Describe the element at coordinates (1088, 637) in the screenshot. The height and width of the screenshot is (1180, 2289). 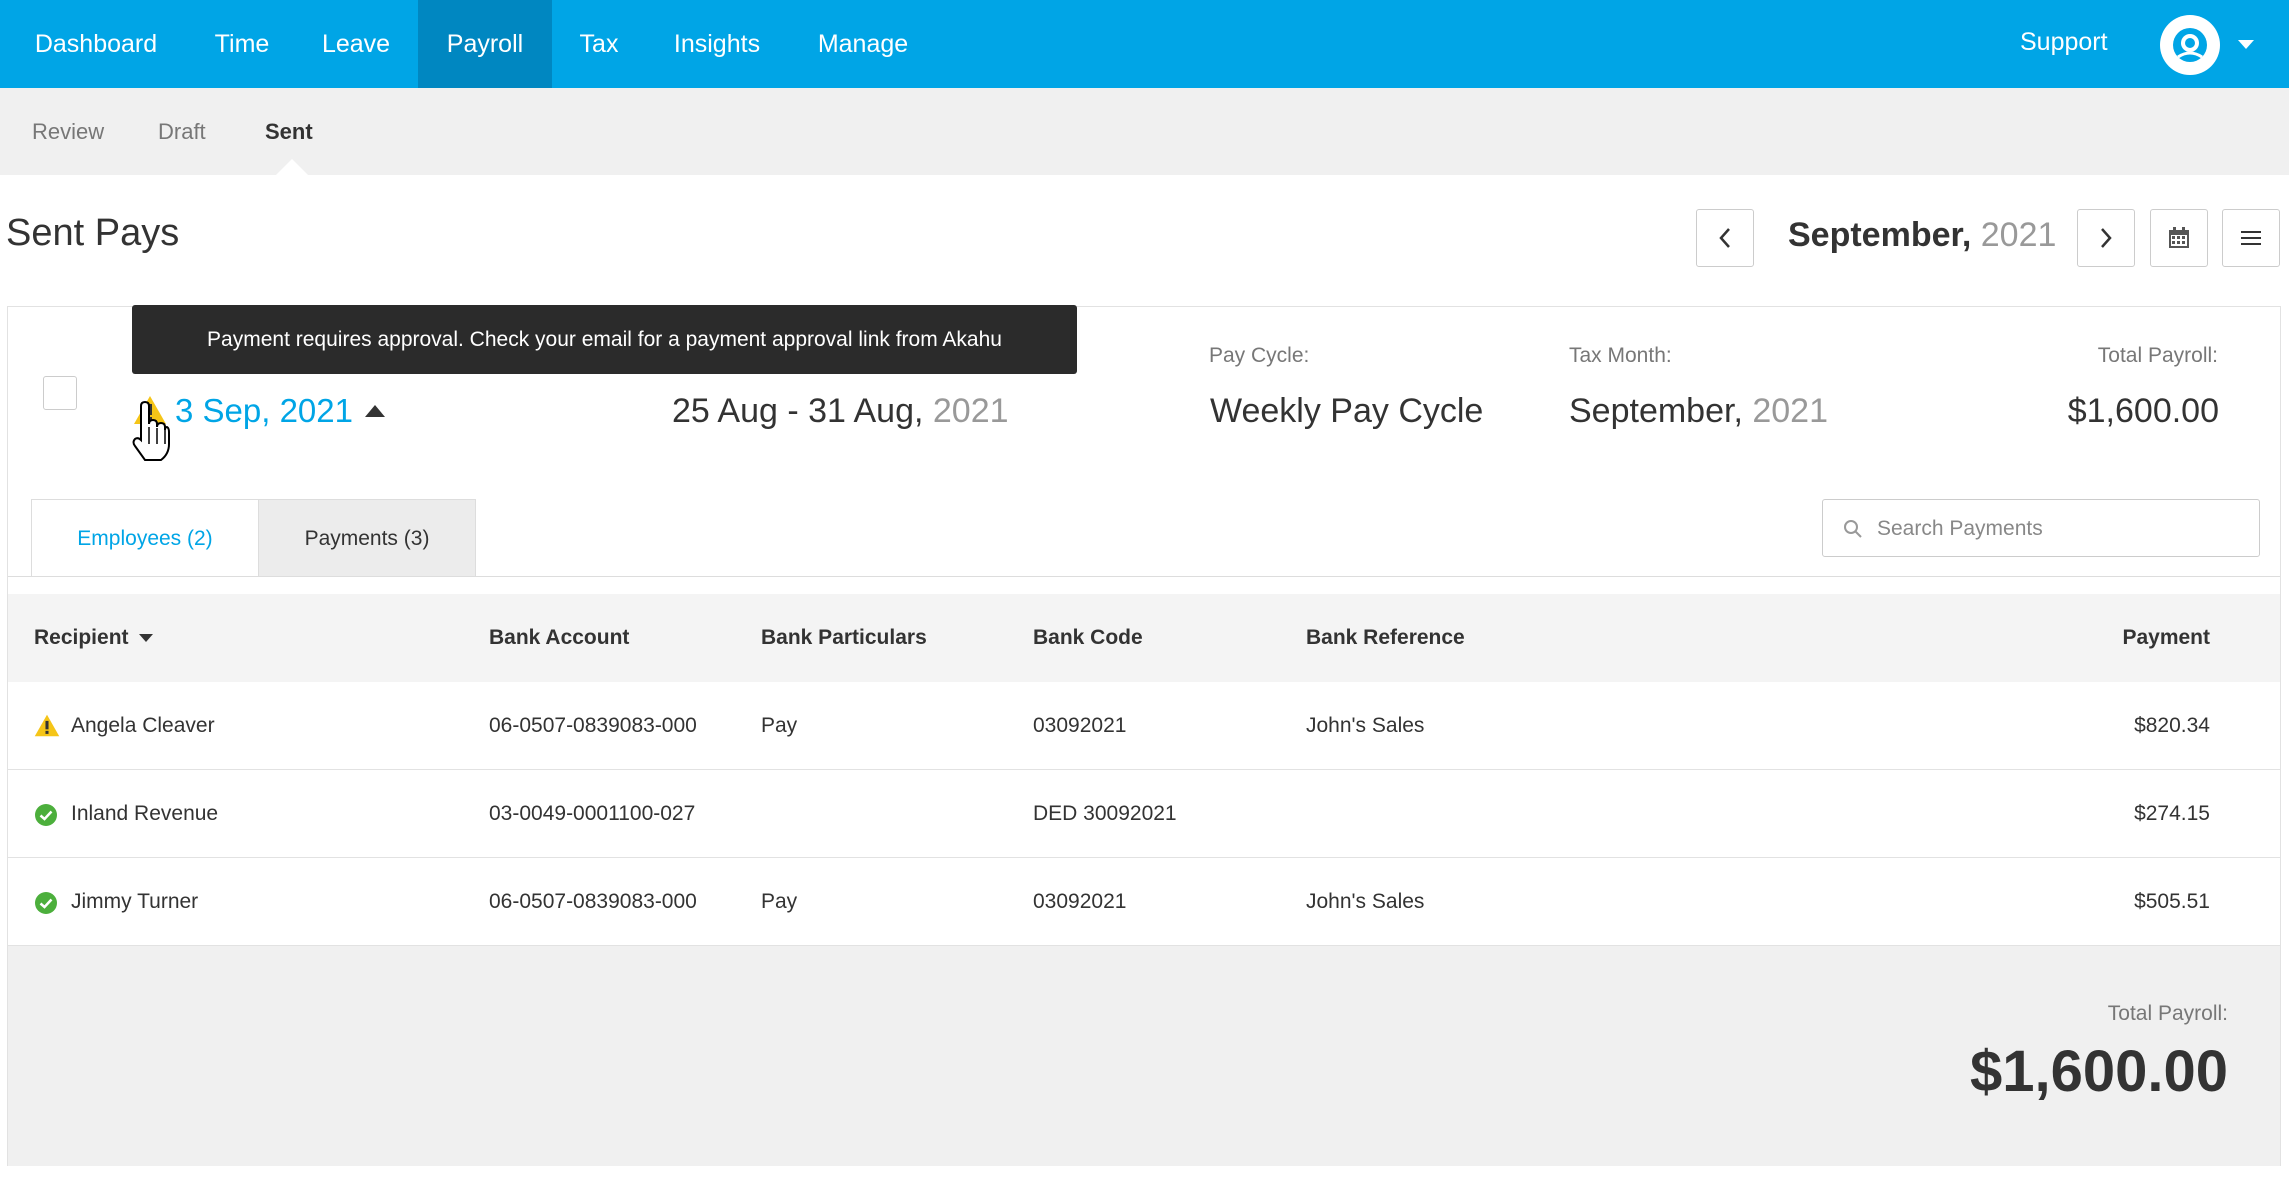
I see `column-bank-code: Bank Code` at that location.